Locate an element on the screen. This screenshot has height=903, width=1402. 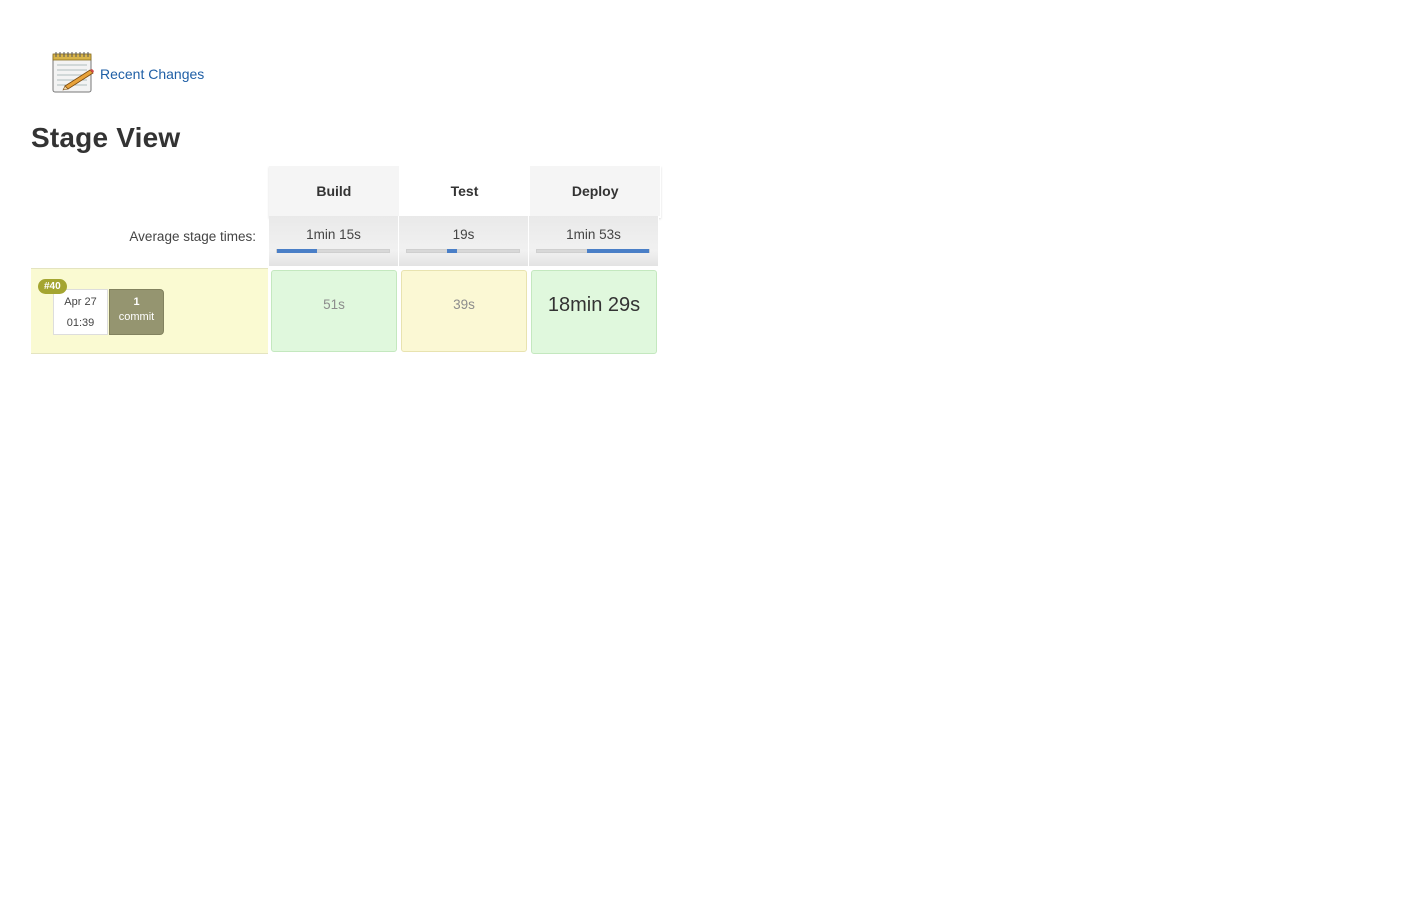
page-title: Stage View is located at coordinates (106, 137).